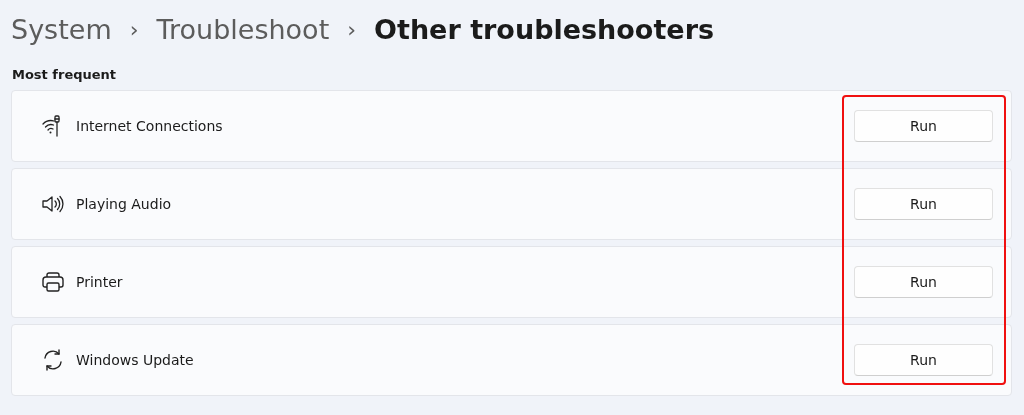 The width and height of the screenshot is (1024, 415). Describe the element at coordinates (100, 282) in the screenshot. I see `troubleshooter-label: Printer` at that location.